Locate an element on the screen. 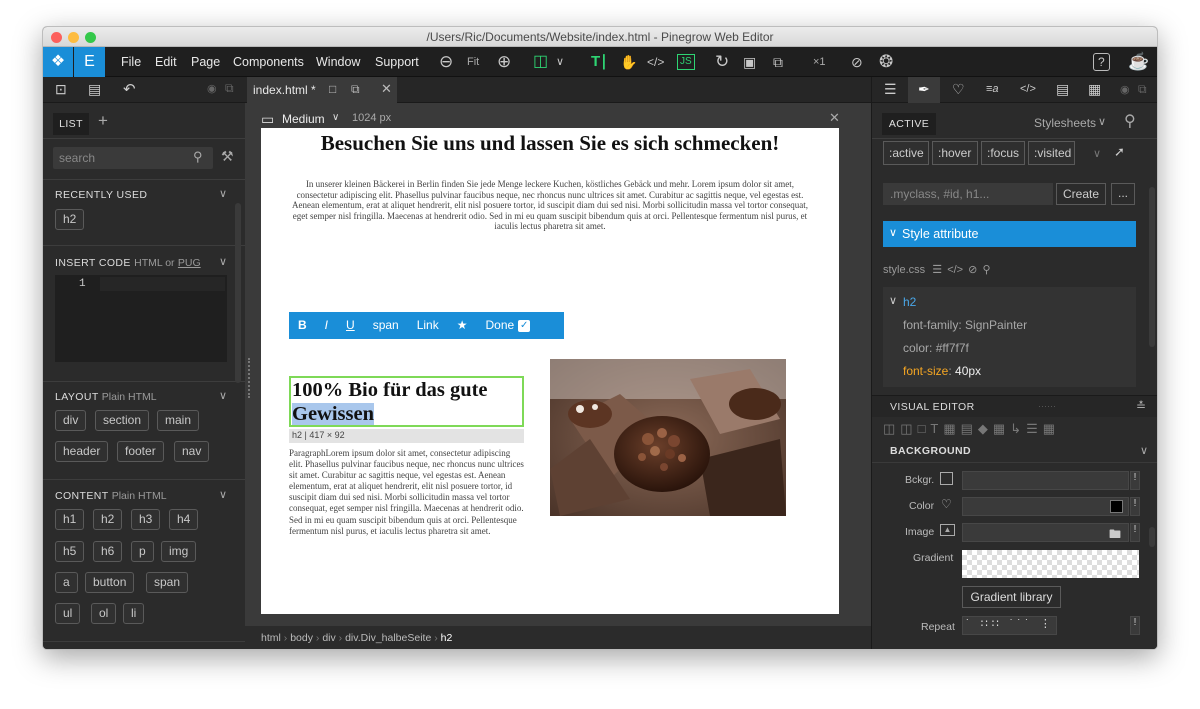 The width and height of the screenshot is (1200, 709). add-tab-icon: + is located at coordinates (103, 121).